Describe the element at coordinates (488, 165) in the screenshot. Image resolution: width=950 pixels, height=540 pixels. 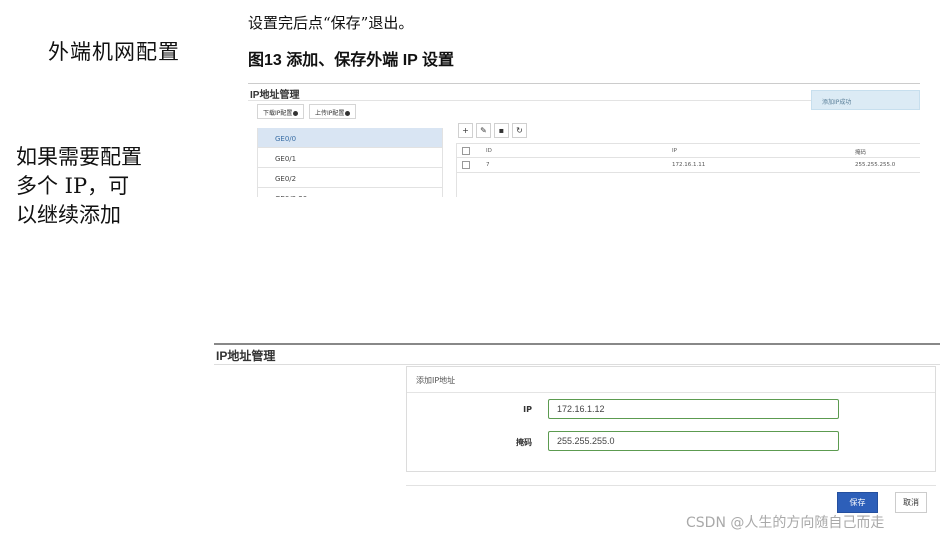
I see `cell-id: 7` at that location.